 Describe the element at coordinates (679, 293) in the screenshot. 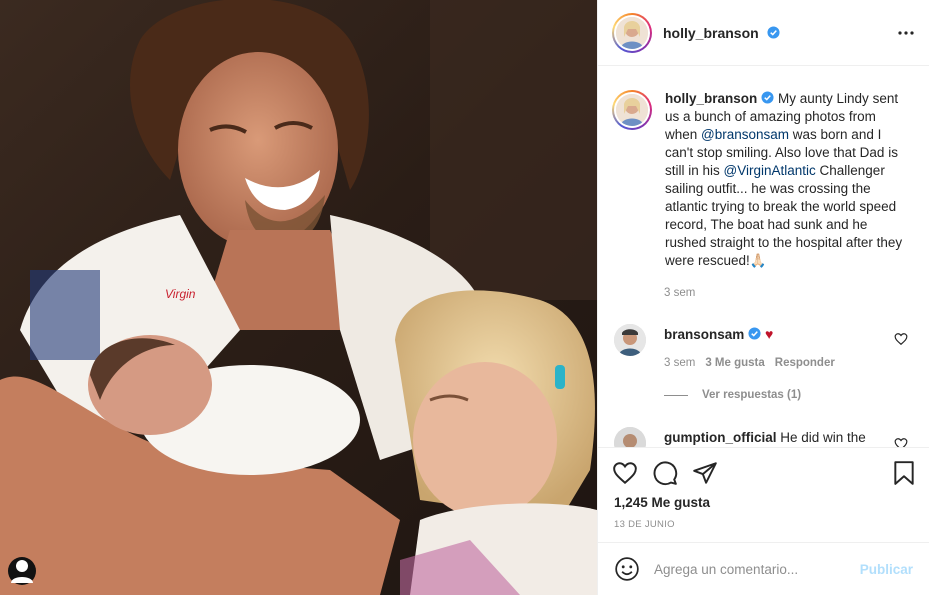

I see `caption-timestamp: 3 sem` at that location.